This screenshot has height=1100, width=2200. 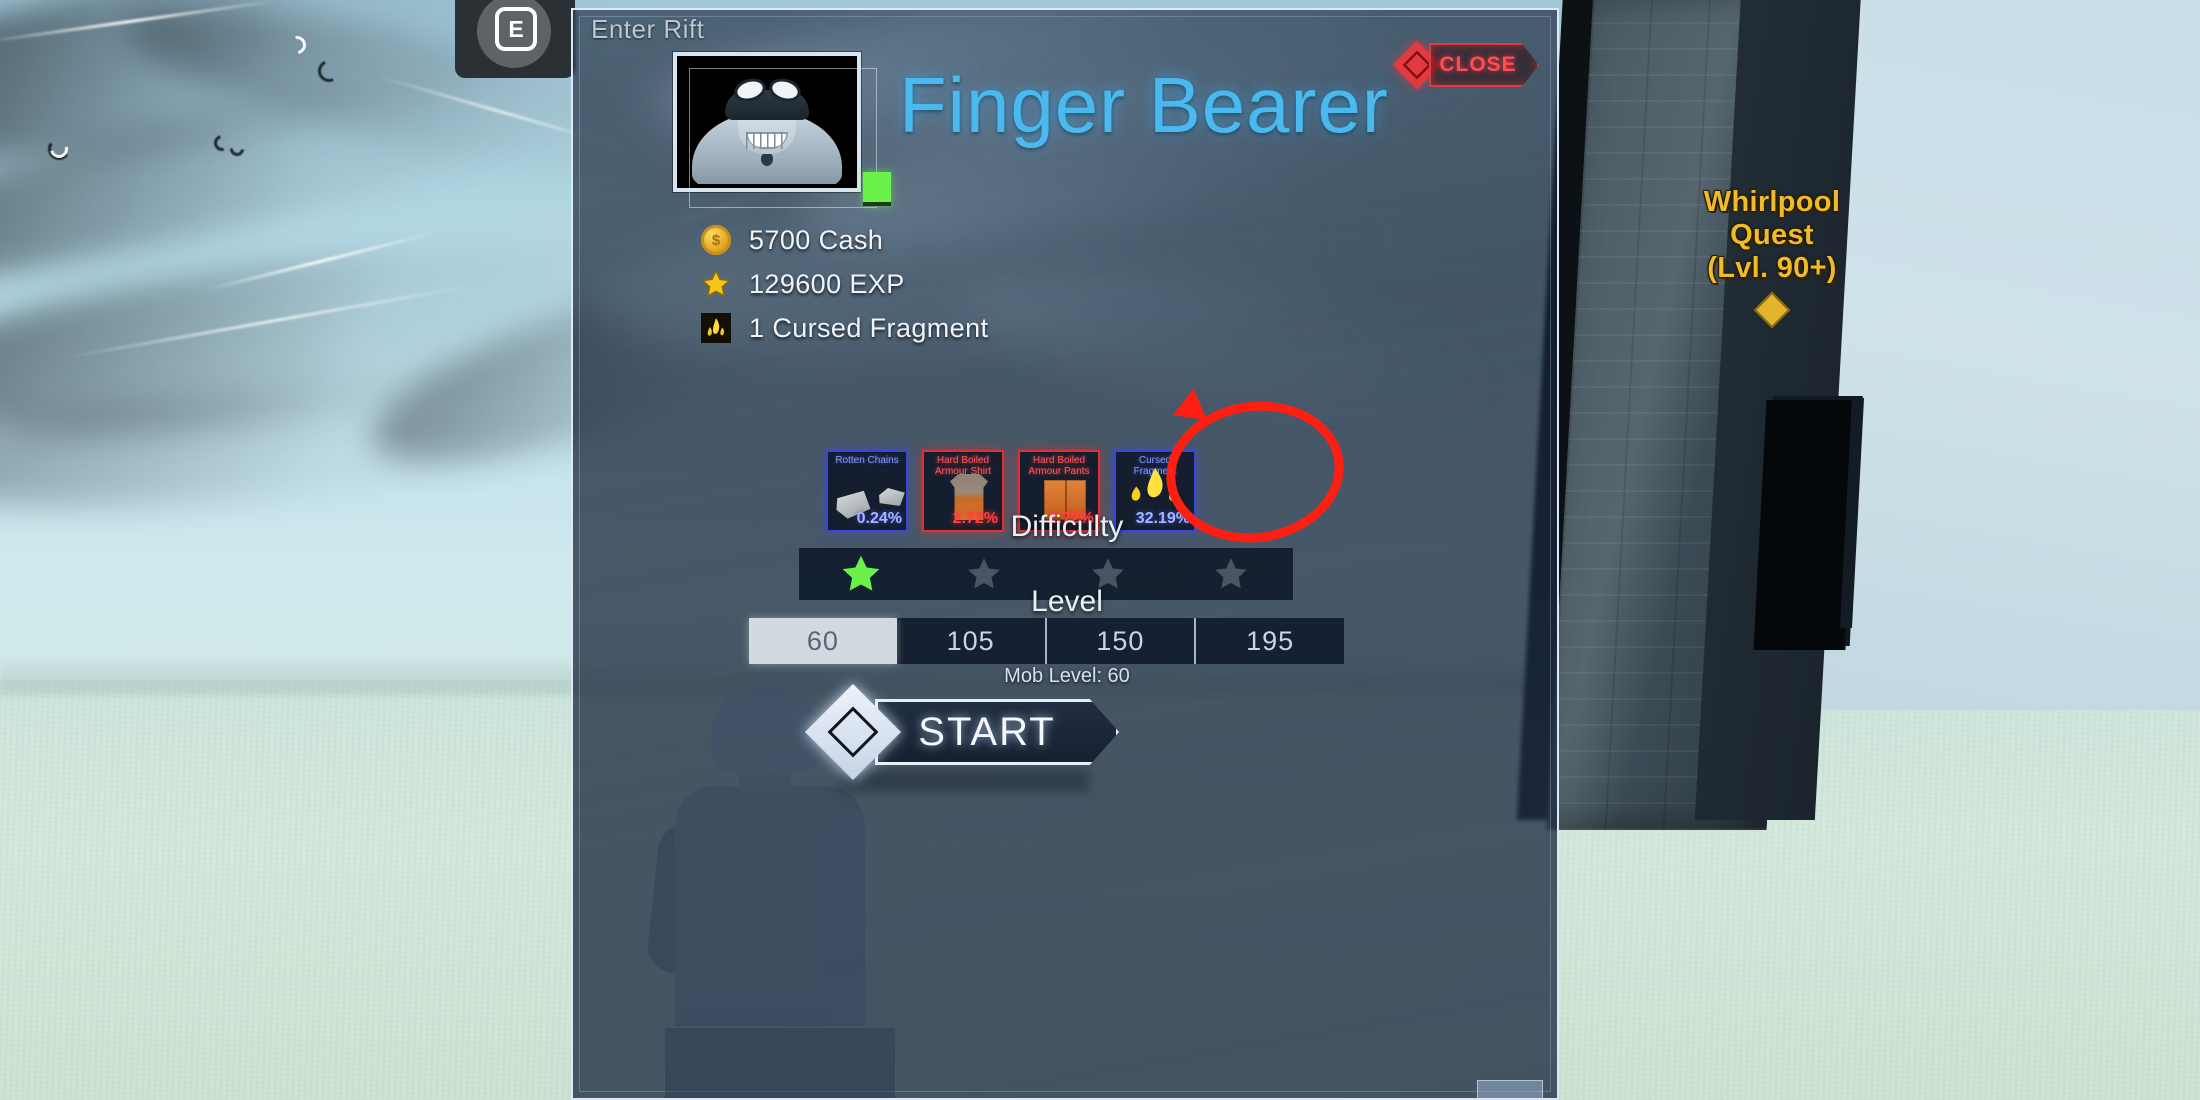 I want to click on reward-row-fragment: 1 Cursed Fragment, so click(x=844, y=328).